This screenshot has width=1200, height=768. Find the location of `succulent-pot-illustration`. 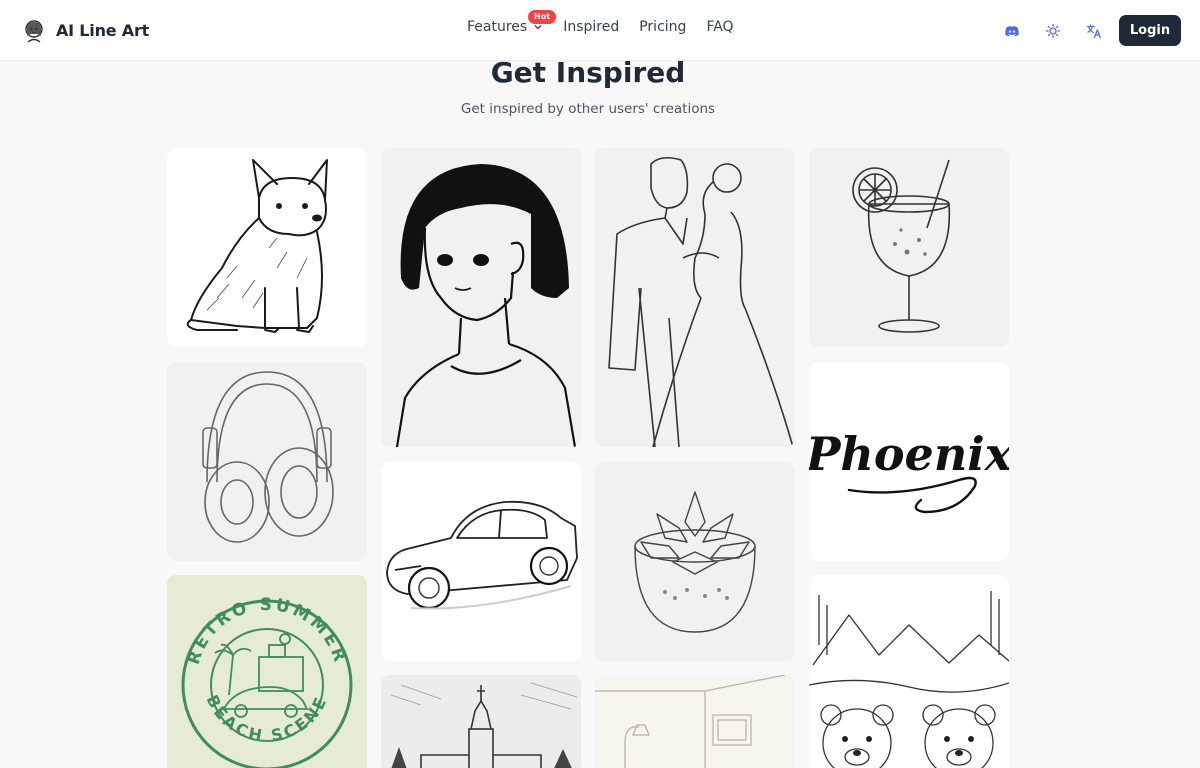

succulent-pot-illustration is located at coordinates (695, 562).